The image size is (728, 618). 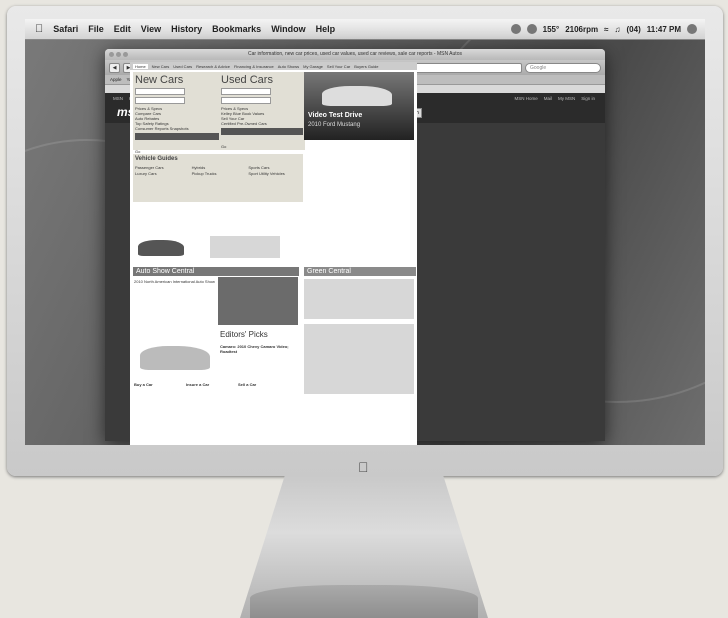 What do you see at coordinates (111, 54) in the screenshot?
I see `close-icon` at bounding box center [111, 54].